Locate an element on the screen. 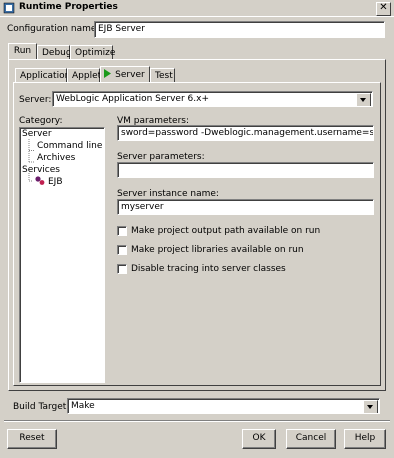 The height and width of the screenshot is (458, 394). server-select: WebLogic Application Server 6.x+ is located at coordinates (212, 99).